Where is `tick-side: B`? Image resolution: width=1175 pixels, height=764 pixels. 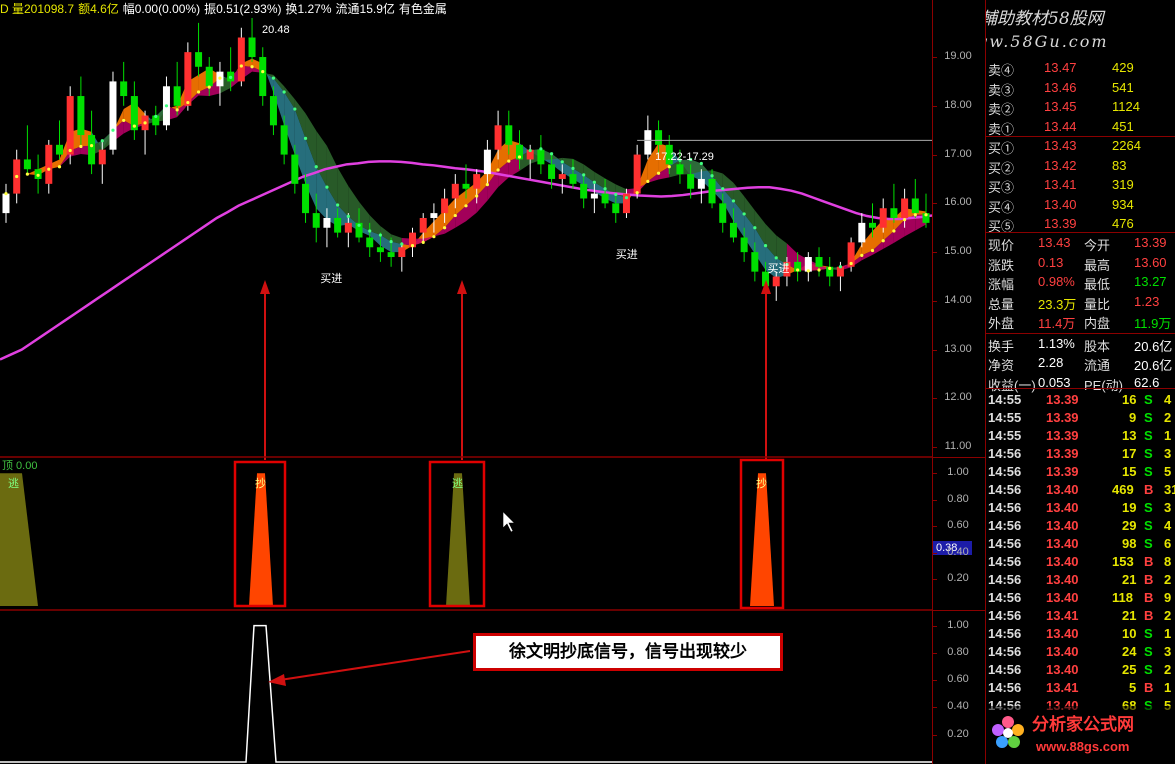
tick-side: B is located at coordinates (1149, 579).